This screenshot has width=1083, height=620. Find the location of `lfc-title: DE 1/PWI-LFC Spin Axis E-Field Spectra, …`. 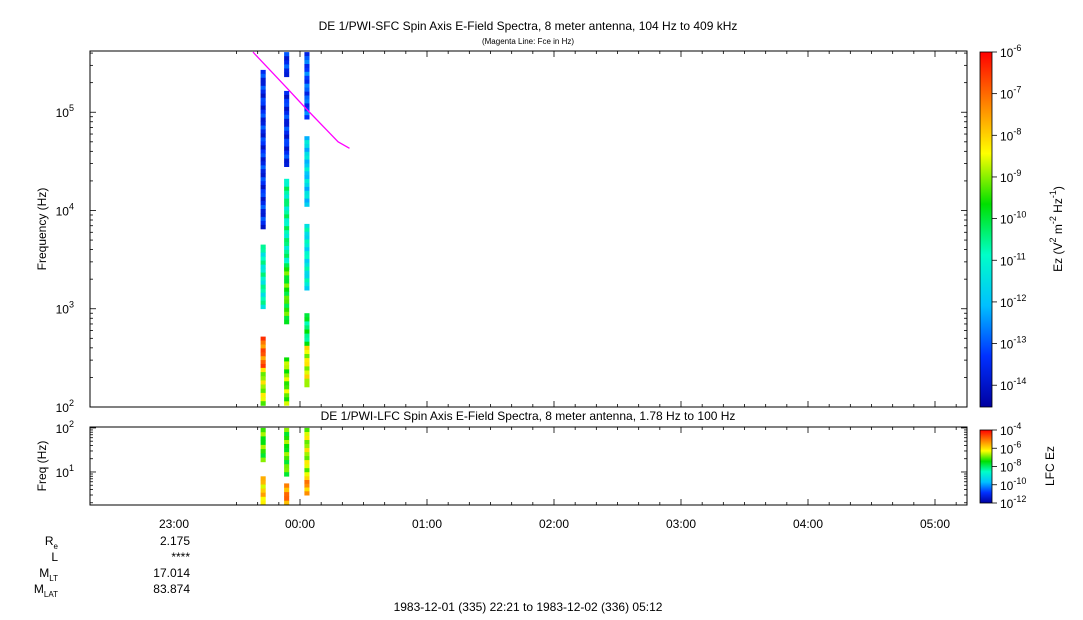

lfc-title: DE 1/PWI-LFC Spin Axis E-Field Spectra, … is located at coordinates (528, 416).